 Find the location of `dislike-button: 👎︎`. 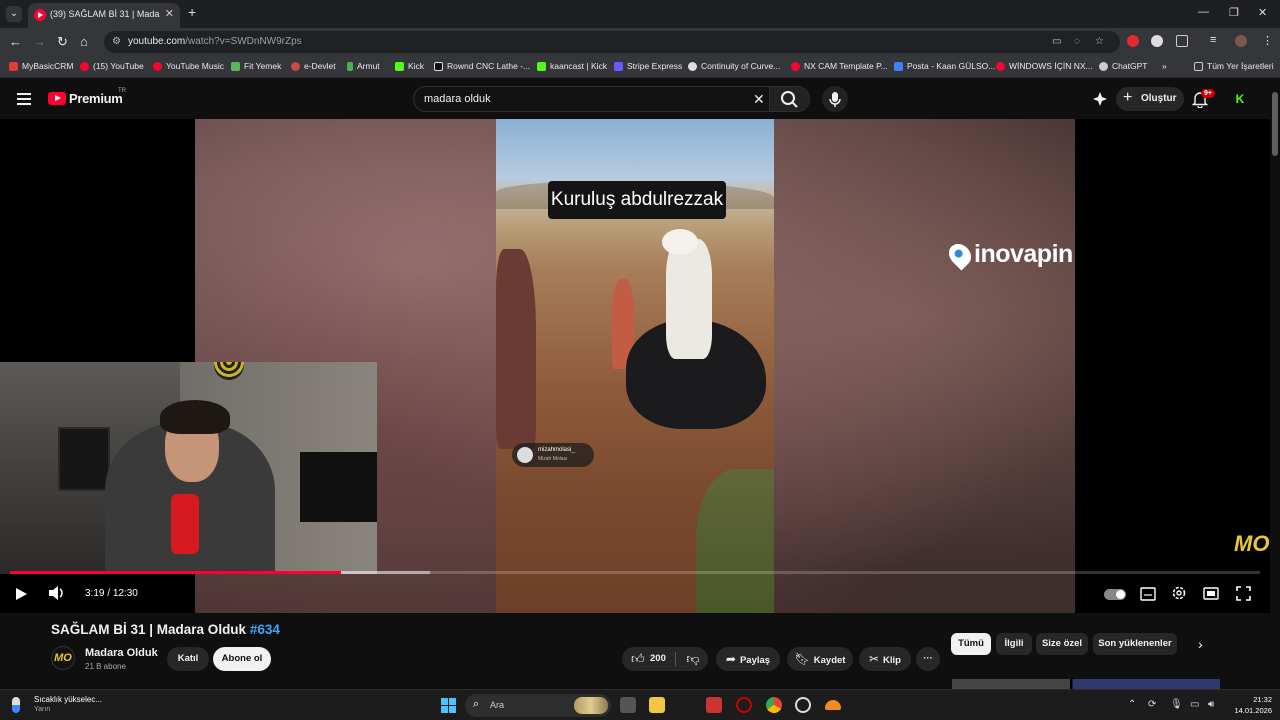

dislike-button: 👎︎ is located at coordinates (693, 659).